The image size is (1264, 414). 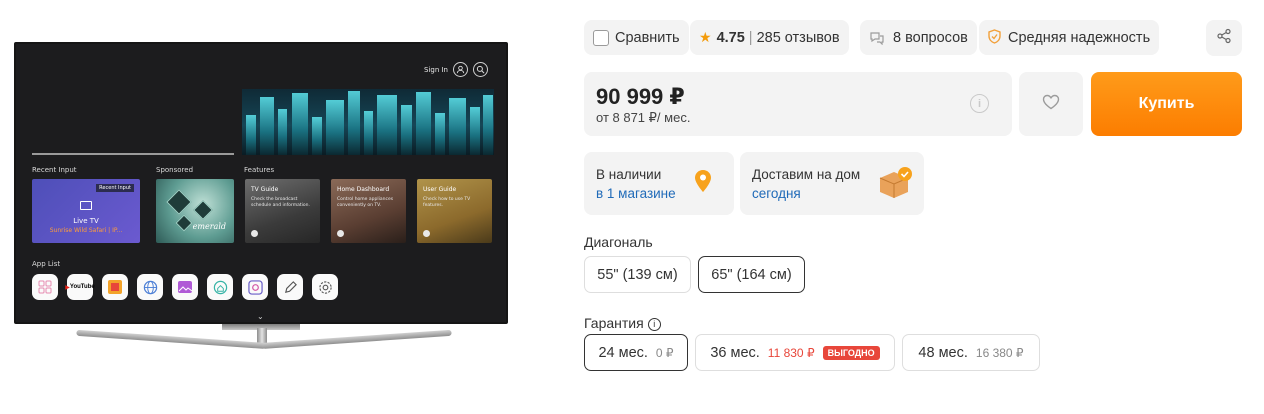 What do you see at coordinates (877, 38) in the screenshot?
I see `chat-bubbles-icon` at bounding box center [877, 38].